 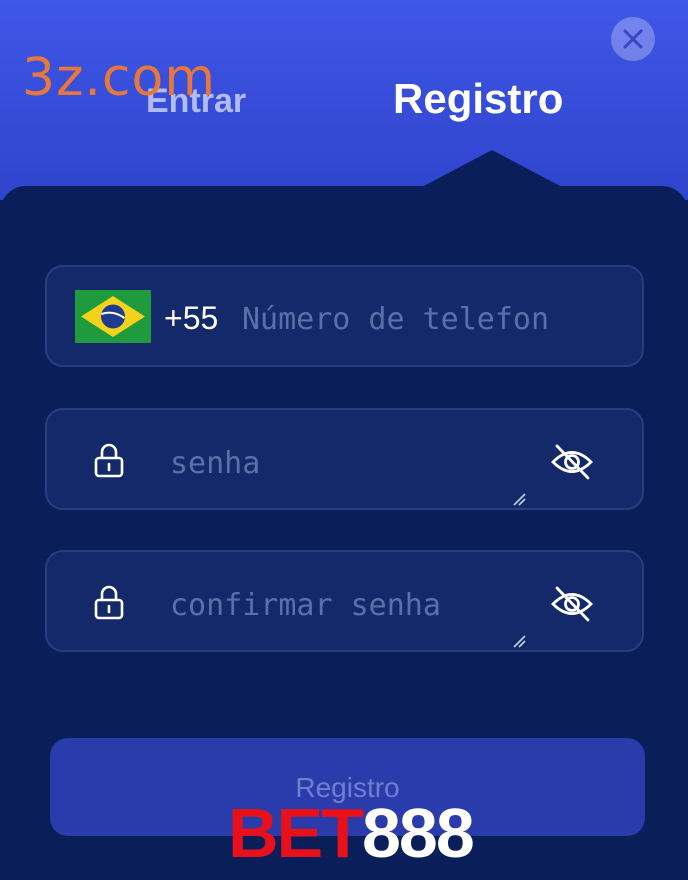 I want to click on bet888-logo: BET888, so click(x=351, y=833).